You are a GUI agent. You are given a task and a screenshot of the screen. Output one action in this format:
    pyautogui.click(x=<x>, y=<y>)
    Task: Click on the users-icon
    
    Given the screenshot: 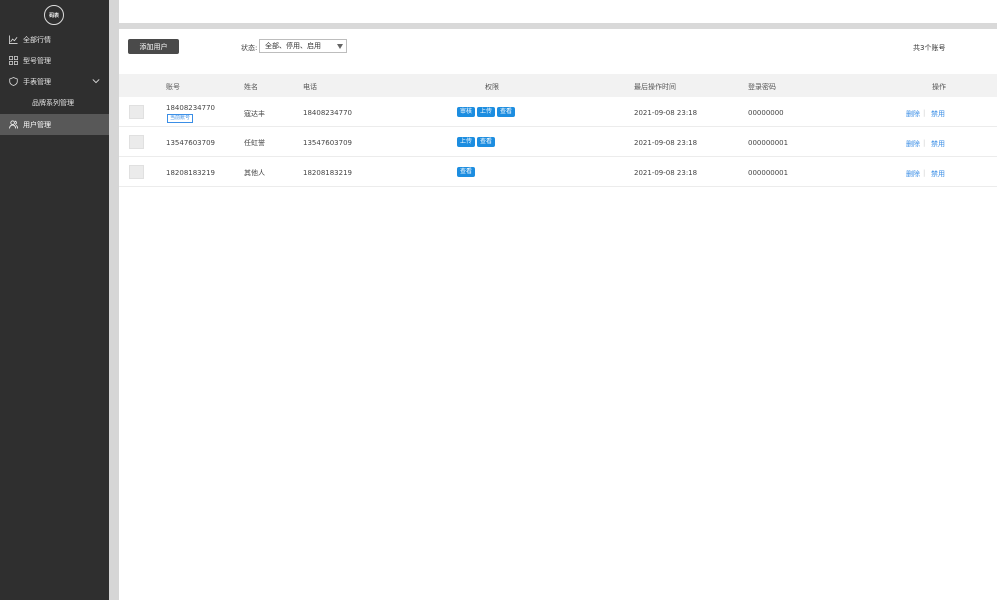 What is the action you would take?
    pyautogui.click(x=13, y=124)
    